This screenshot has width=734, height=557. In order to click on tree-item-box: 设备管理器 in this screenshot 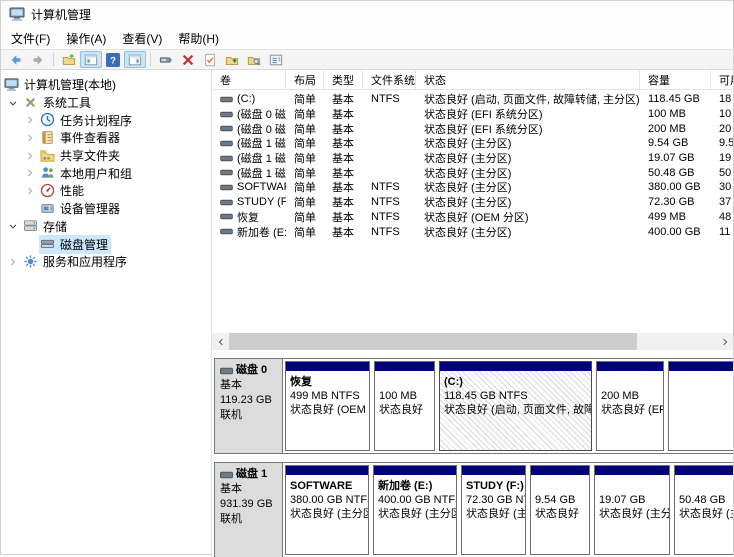, I will do `click(81, 208)`.